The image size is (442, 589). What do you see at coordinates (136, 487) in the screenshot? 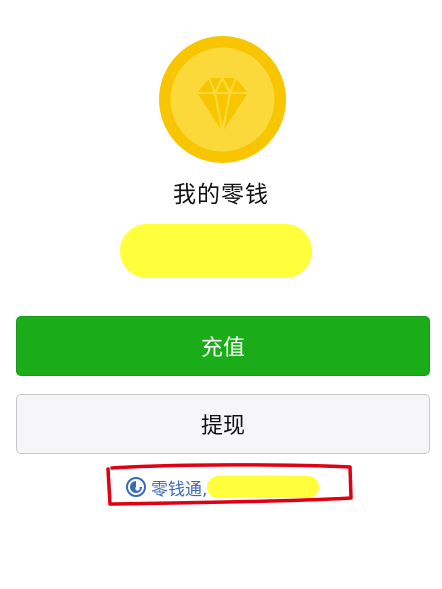
I see `lingqiantong-icon` at bounding box center [136, 487].